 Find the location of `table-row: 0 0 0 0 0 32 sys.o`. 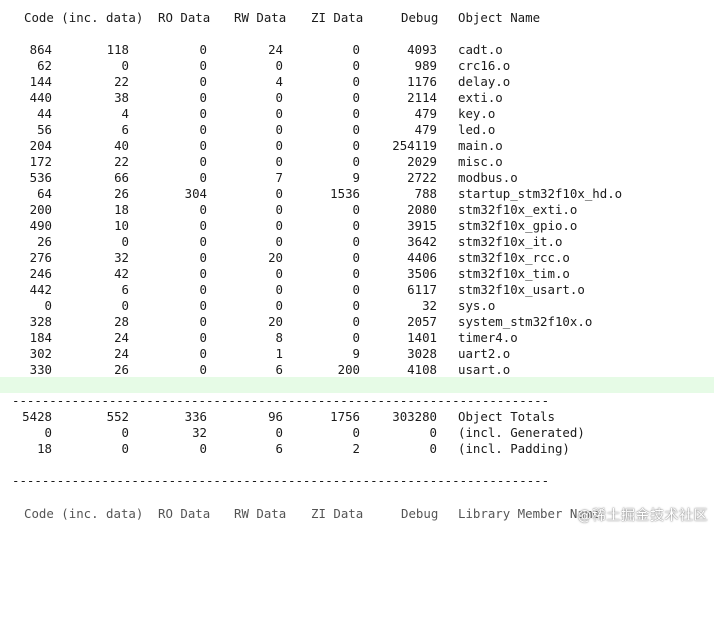

table-row: 0 0 0 0 0 32 sys.o is located at coordinates (357, 306).